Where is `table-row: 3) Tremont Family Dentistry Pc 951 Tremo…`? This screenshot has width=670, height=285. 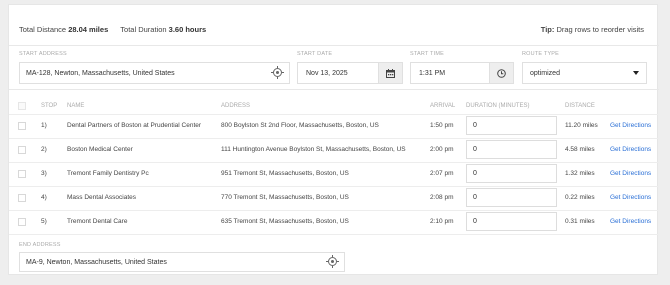
table-row: 3) Tremont Family Dentistry Pc 951 Tremo… is located at coordinates (334, 174).